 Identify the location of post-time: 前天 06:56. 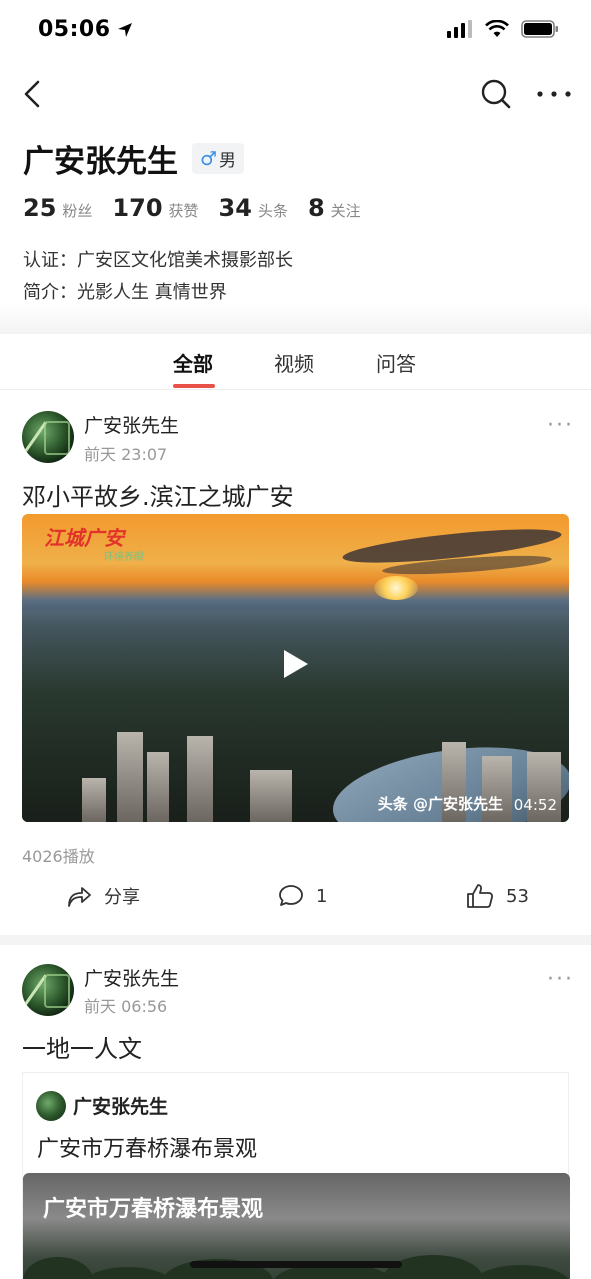
(126, 1006).